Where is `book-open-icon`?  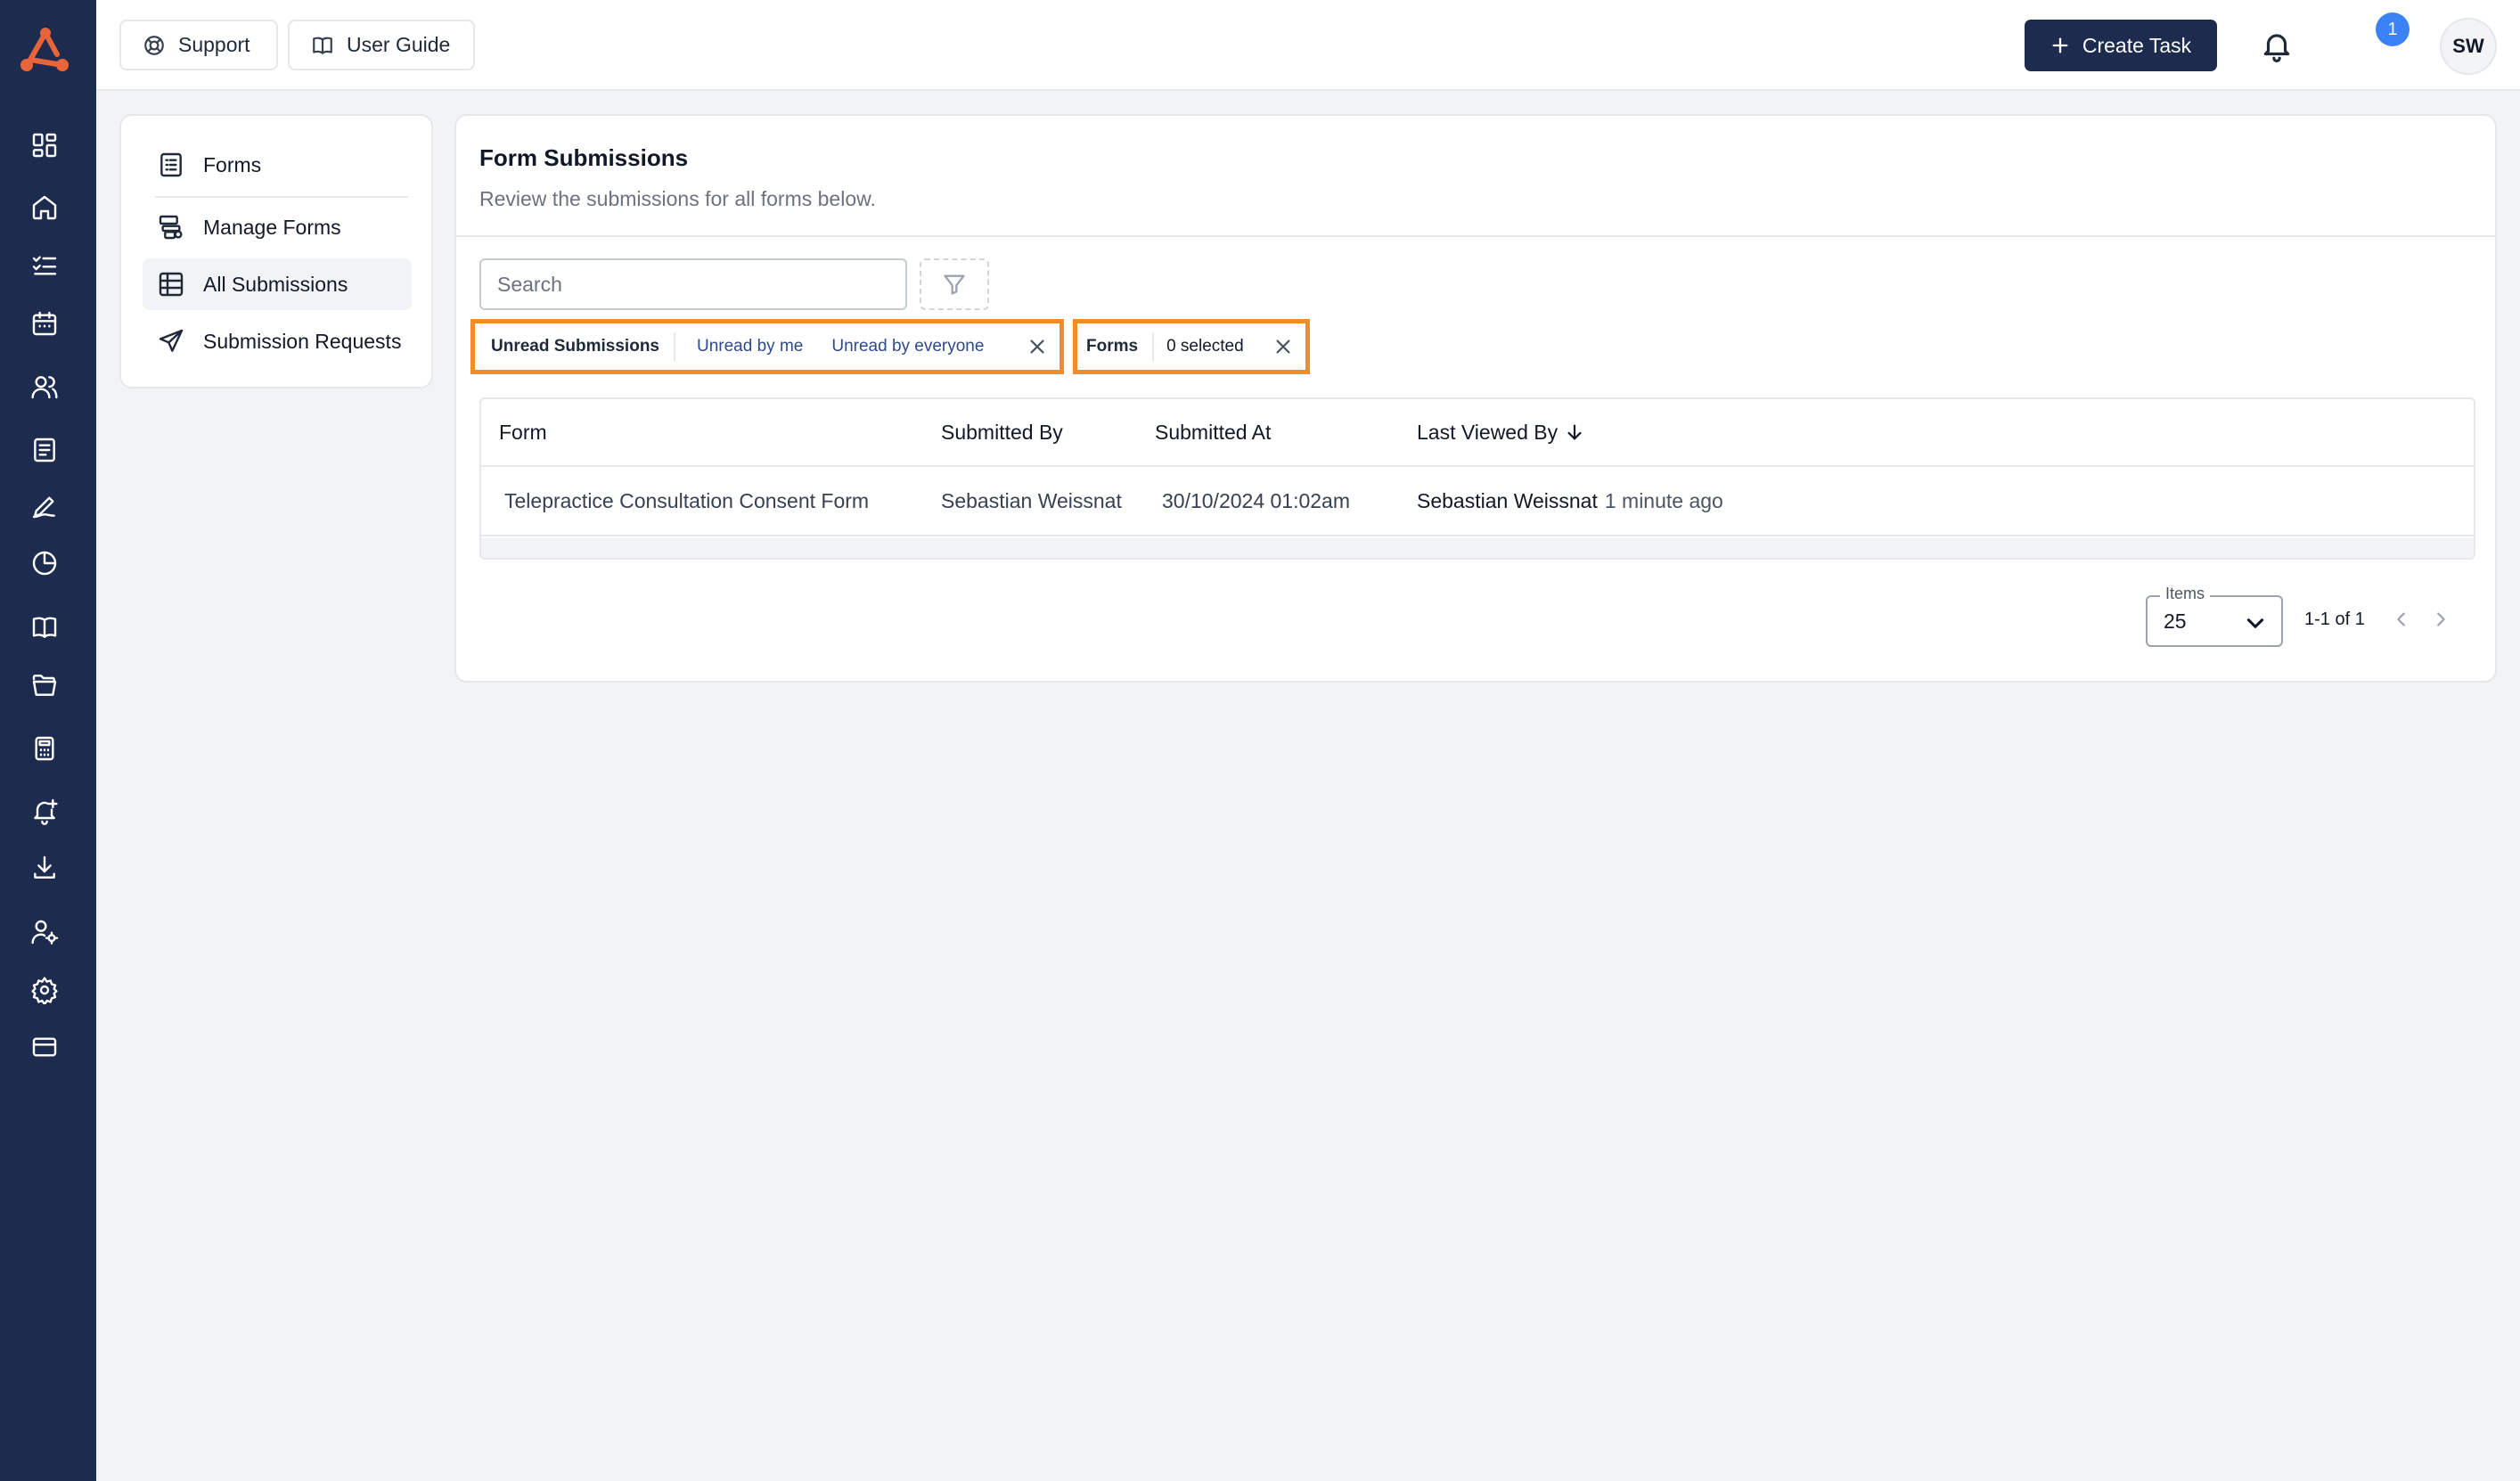
book-open-icon is located at coordinates (322, 45).